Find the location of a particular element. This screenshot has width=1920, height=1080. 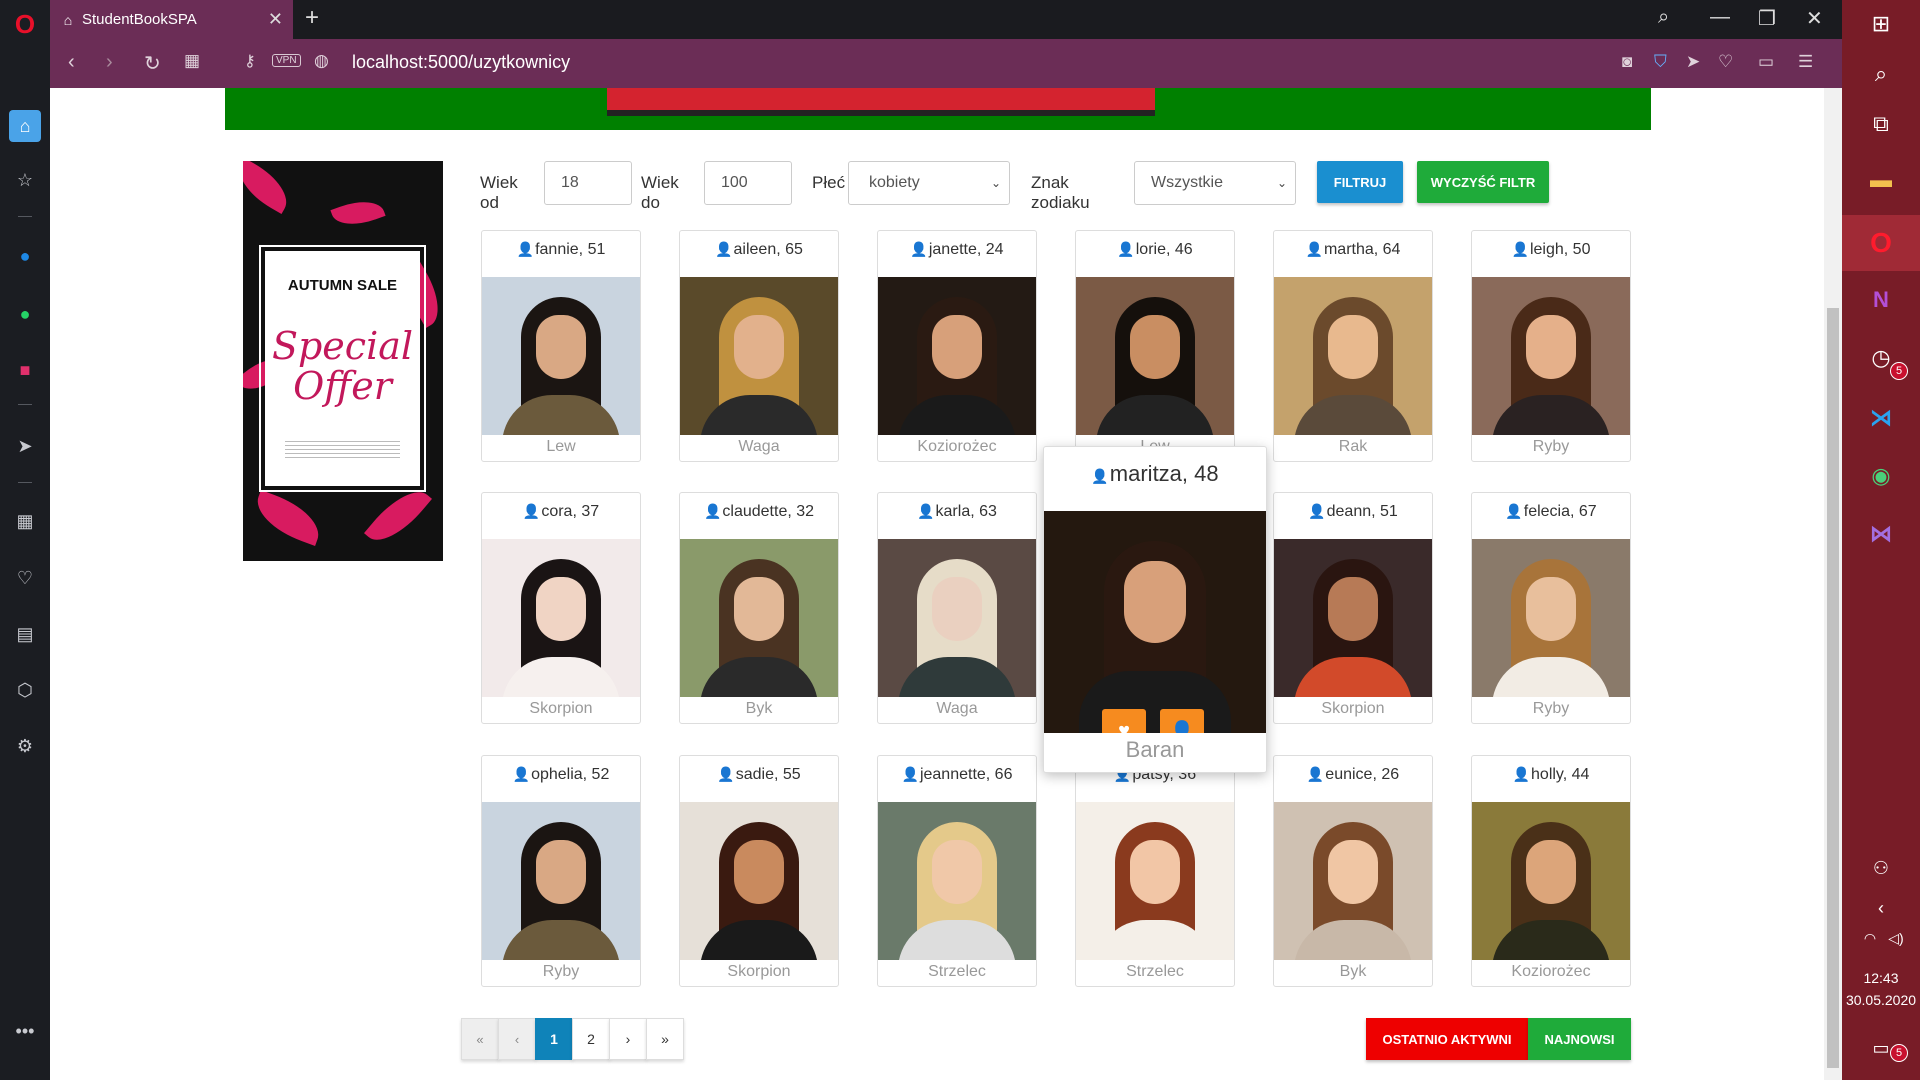

heart-outline-icon: ♡ is located at coordinates (1725, 62).